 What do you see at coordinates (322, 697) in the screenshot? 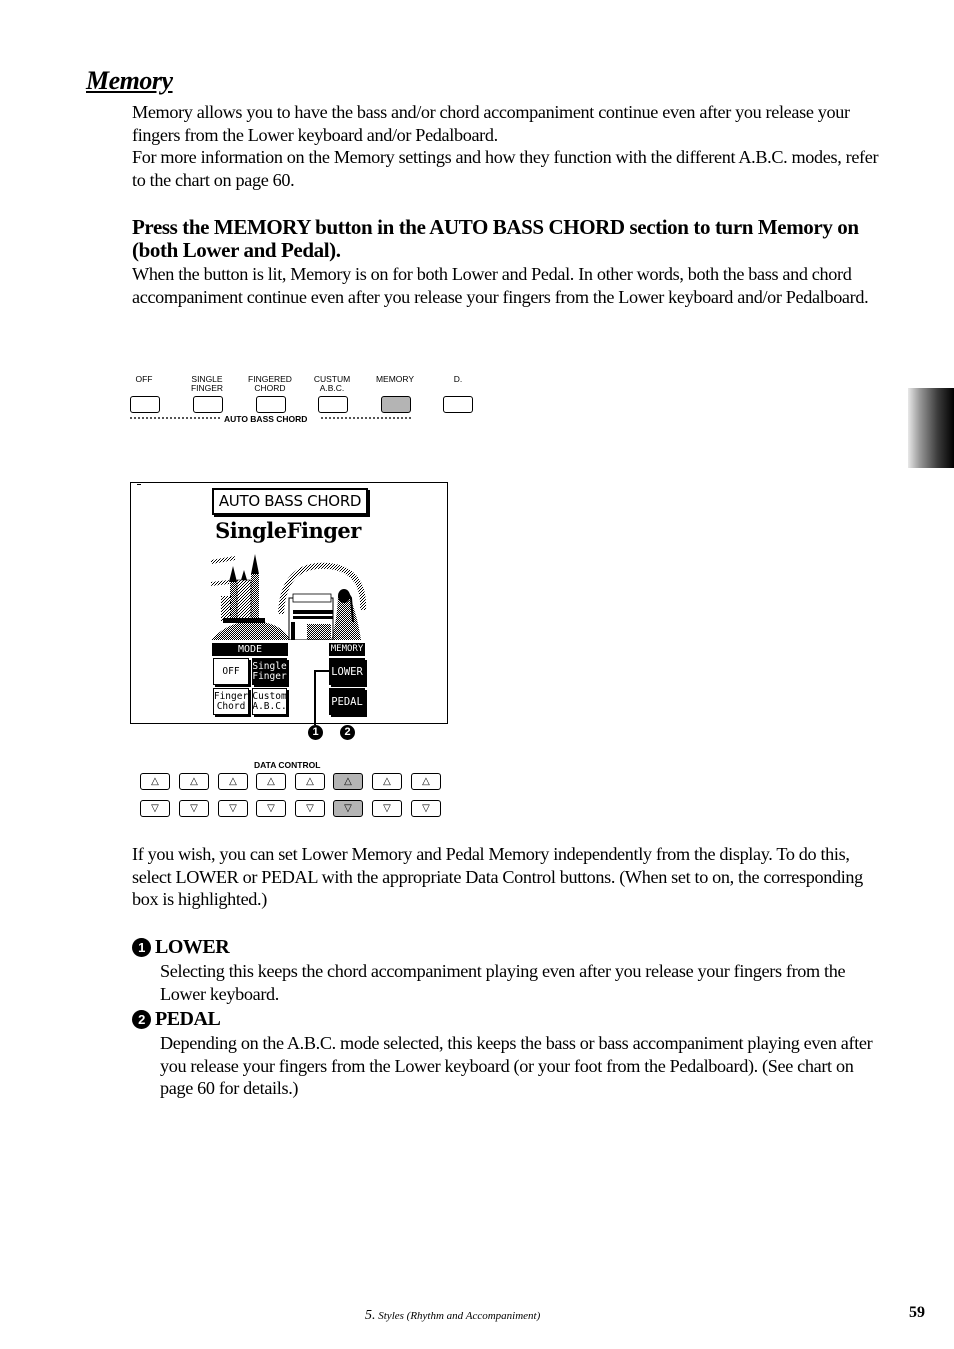
I see `callout-leader-line` at bounding box center [322, 697].